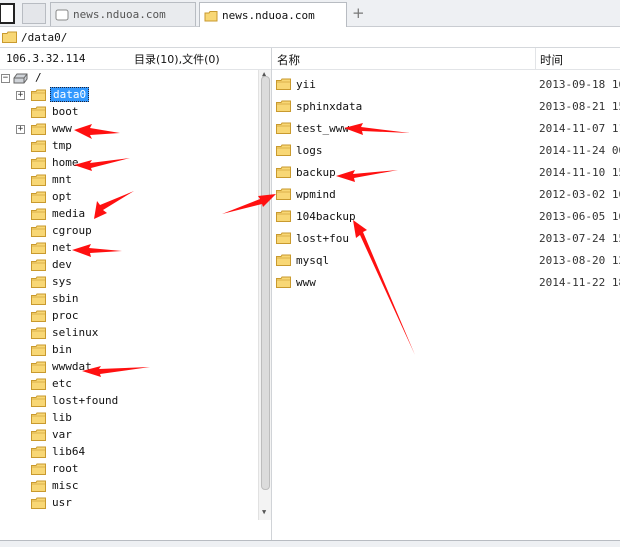 The height and width of the screenshot is (547, 620). I want to click on file-list-row: logs 2014-11-24 00, so click(446, 150).